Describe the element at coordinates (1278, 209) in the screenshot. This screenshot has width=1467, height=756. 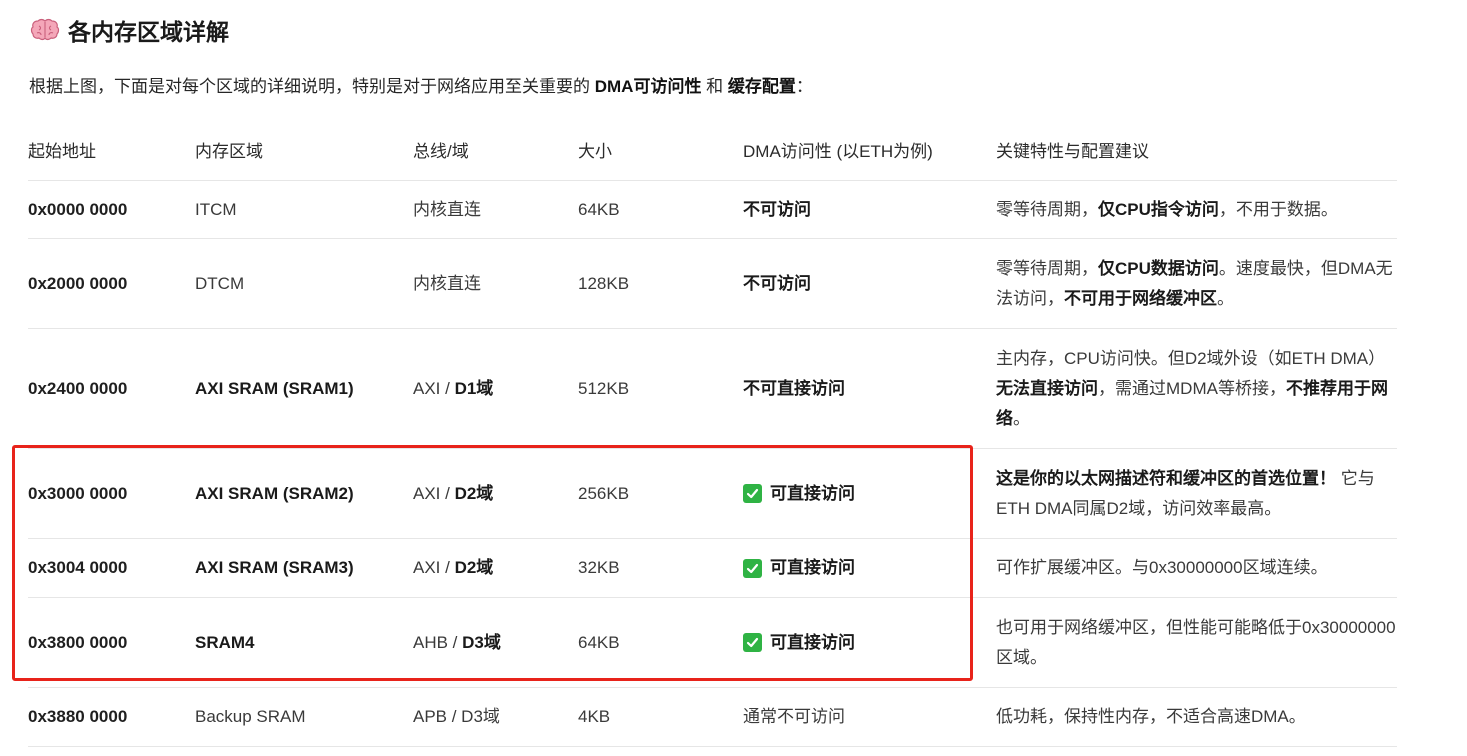
I see `notes-segment: ，不用于数据。` at that location.